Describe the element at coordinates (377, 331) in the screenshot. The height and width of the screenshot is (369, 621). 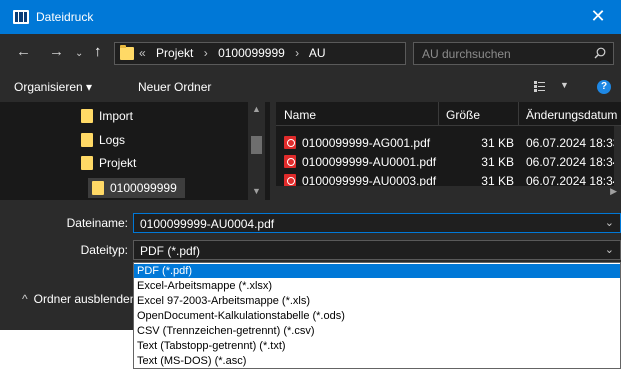
I see `filetype-option: CSV (Trennzeichen-getrennt) (*.csv)` at that location.